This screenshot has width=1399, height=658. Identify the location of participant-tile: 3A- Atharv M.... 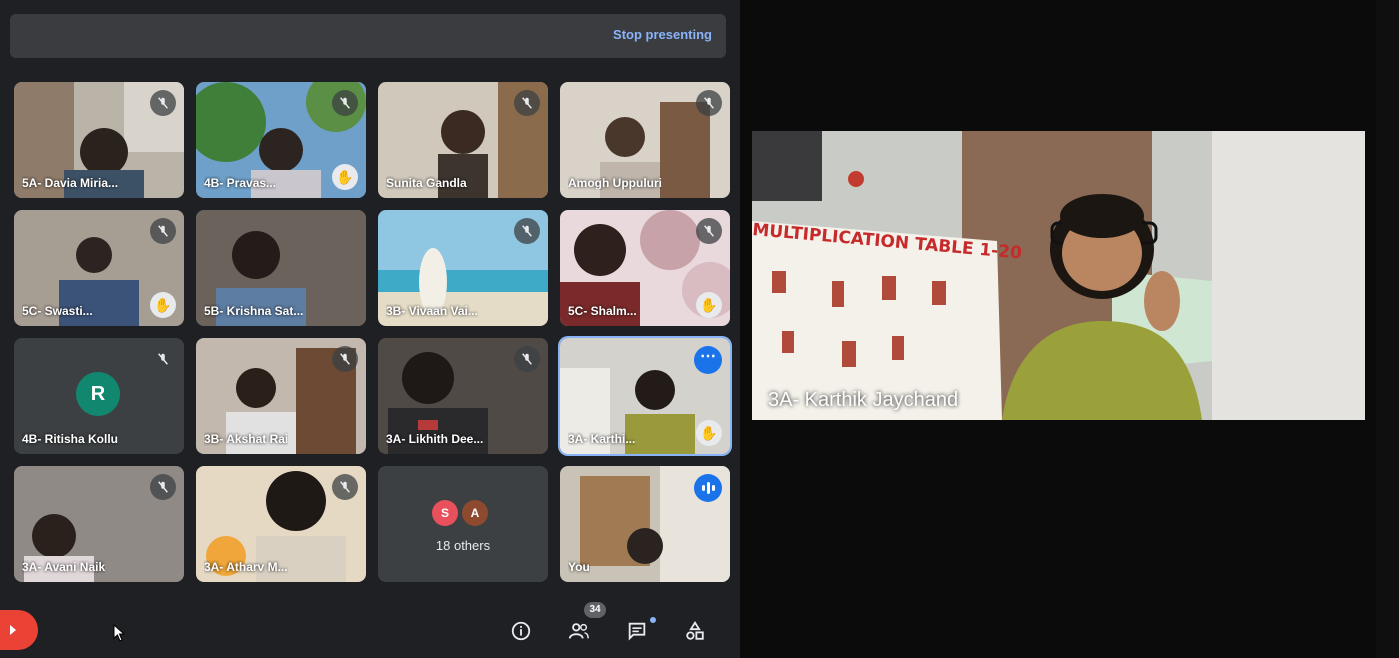
(281, 524).